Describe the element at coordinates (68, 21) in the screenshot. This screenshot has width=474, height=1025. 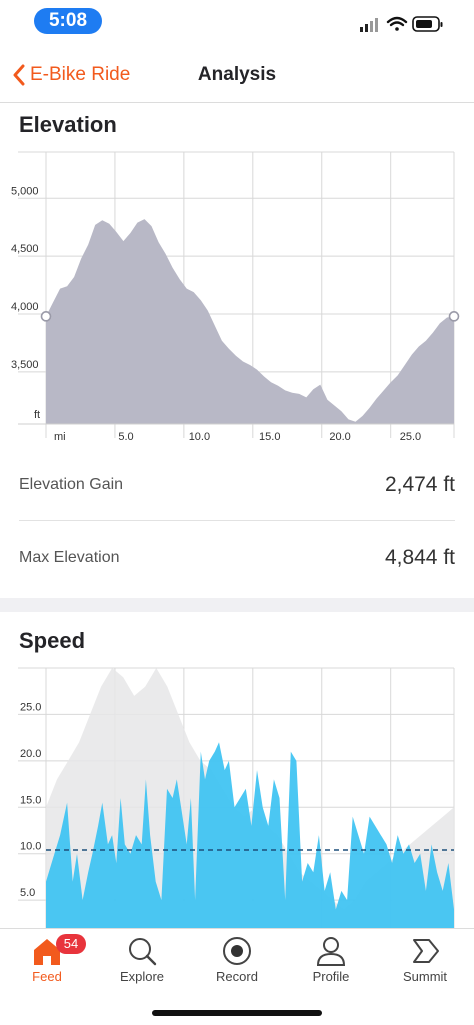
I see `status-time: 5:08` at that location.